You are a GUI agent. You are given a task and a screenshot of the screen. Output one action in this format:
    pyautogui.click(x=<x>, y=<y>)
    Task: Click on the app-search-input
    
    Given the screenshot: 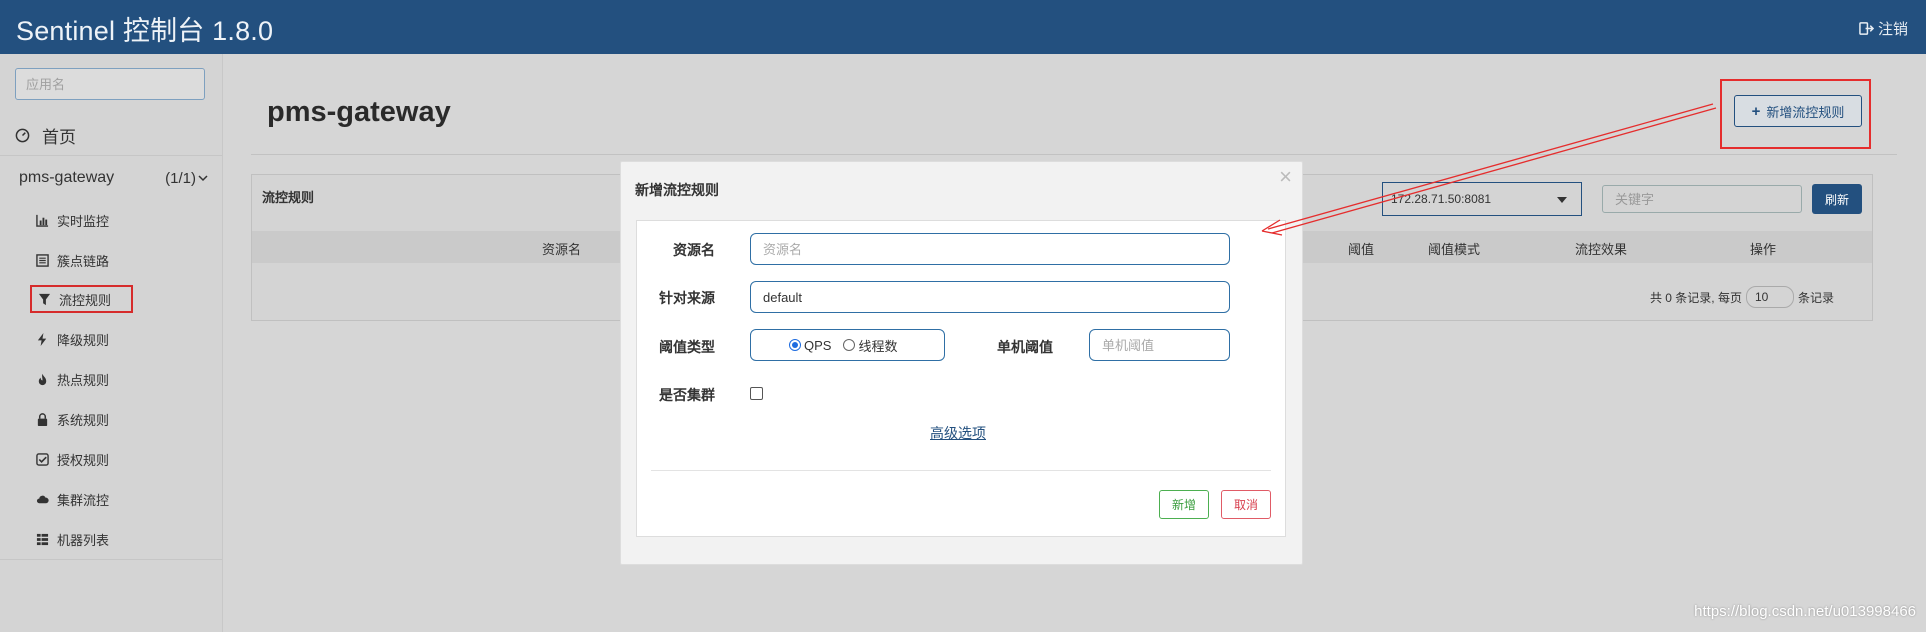 What is the action you would take?
    pyautogui.click(x=110, y=84)
    